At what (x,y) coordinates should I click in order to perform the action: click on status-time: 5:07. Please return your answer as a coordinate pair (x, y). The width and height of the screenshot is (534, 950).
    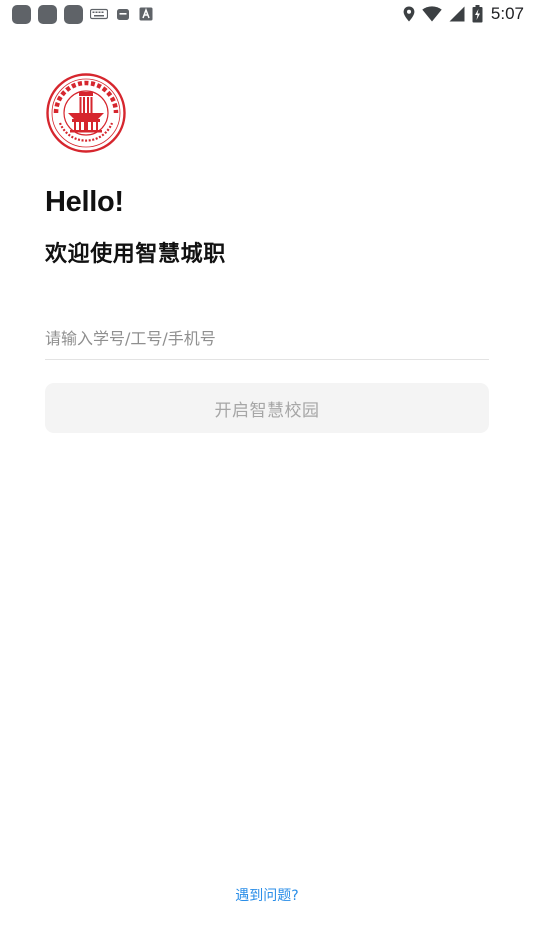
    Looking at the image, I should click on (507, 13).